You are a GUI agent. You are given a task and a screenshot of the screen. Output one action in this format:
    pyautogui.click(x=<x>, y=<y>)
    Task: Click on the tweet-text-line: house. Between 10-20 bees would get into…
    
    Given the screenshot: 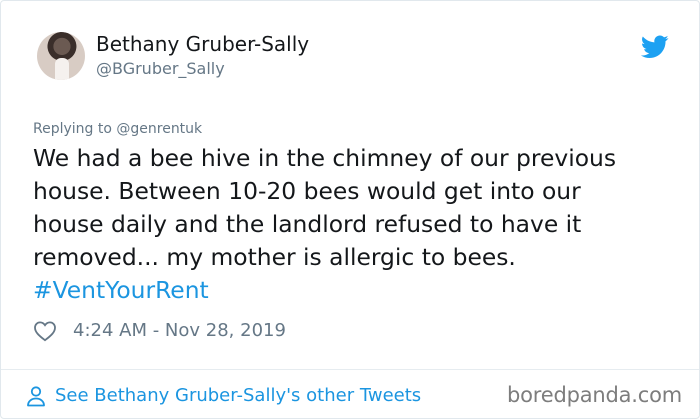 What is the action you would take?
    pyautogui.click(x=307, y=191)
    